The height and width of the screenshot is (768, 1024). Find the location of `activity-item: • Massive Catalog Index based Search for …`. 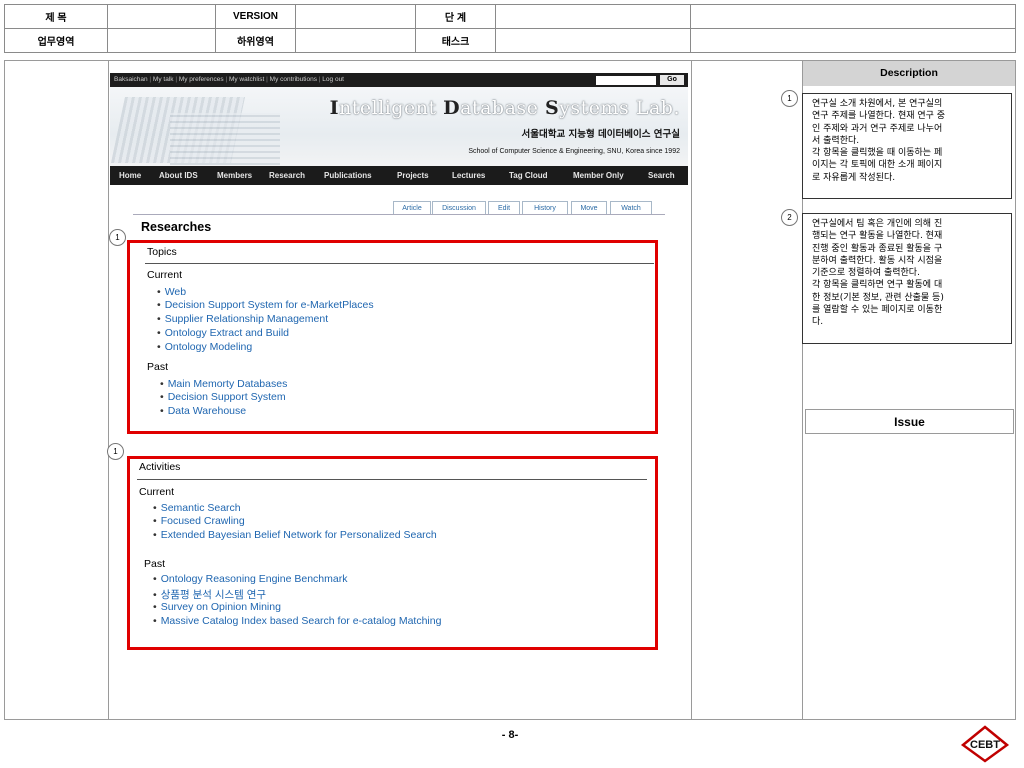

activity-item: • Massive Catalog Index based Search for … is located at coordinates (297, 621).